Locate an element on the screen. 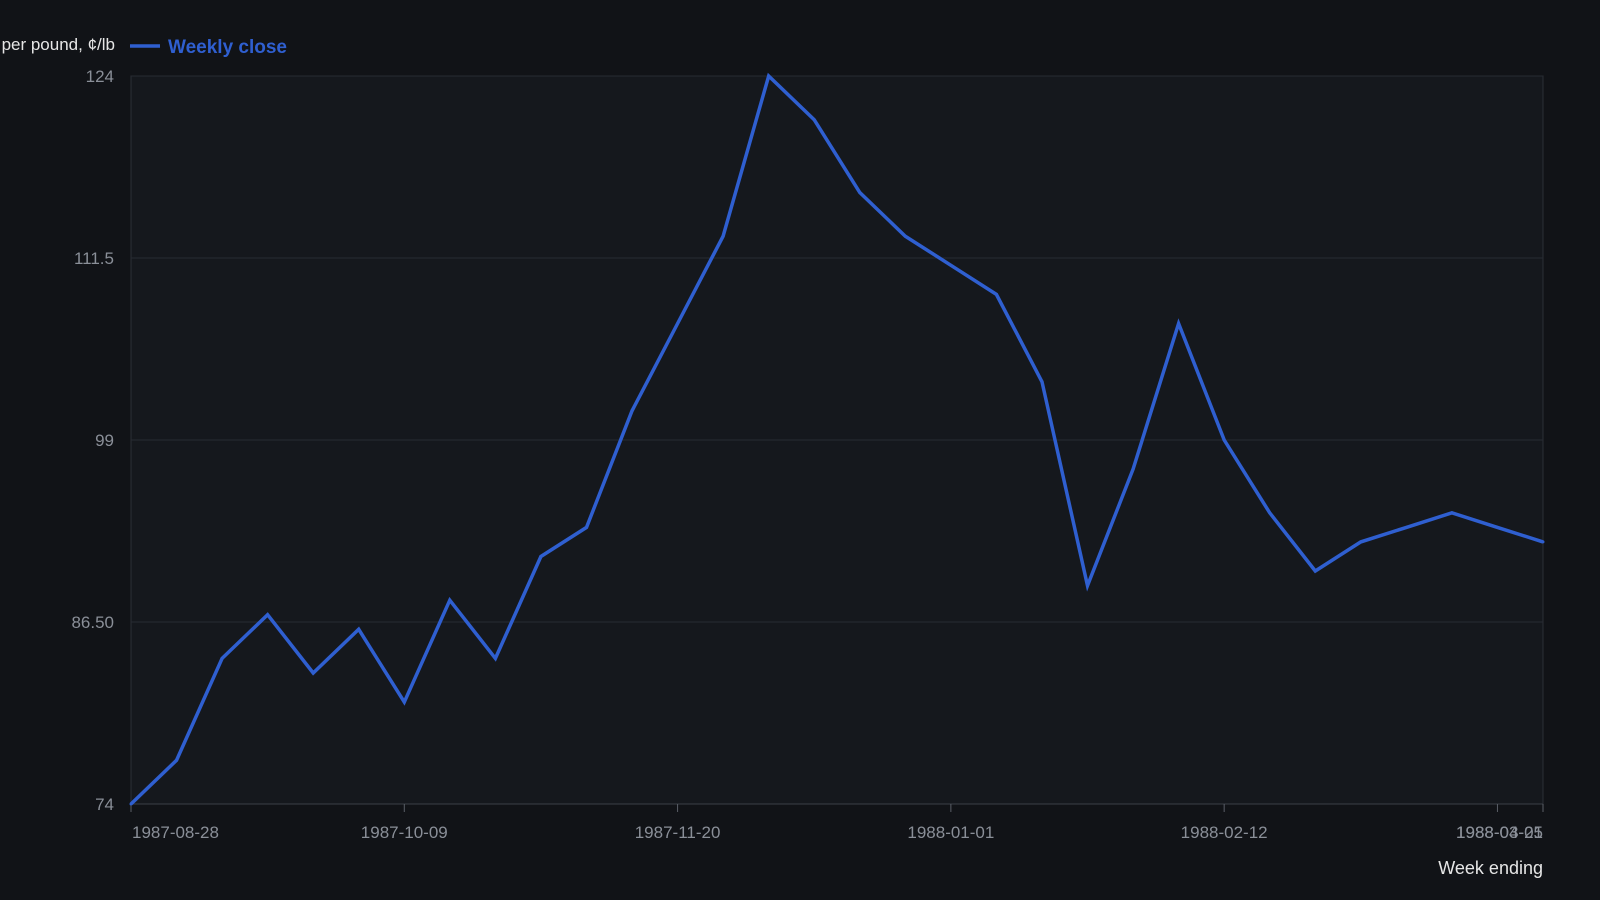 This screenshot has height=900, width=1600. x-tick-label: 1988-02-12 is located at coordinates (1224, 832).